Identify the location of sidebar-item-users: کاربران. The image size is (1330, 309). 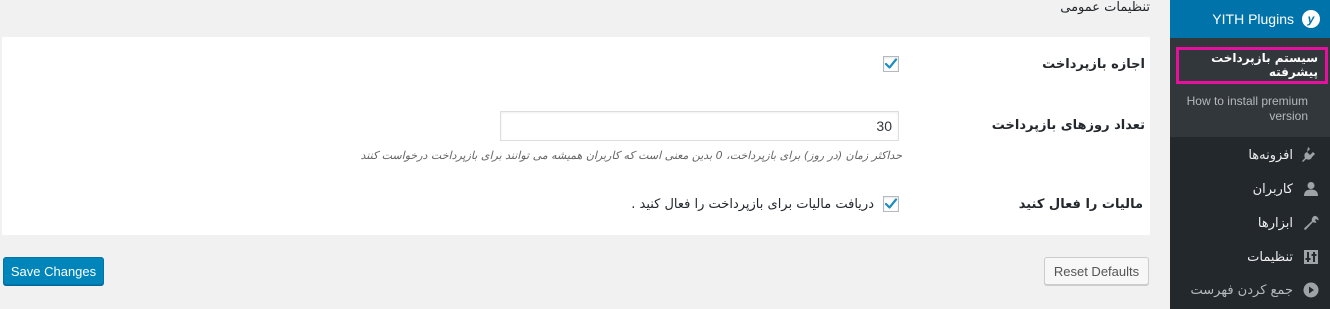
(1250, 189).